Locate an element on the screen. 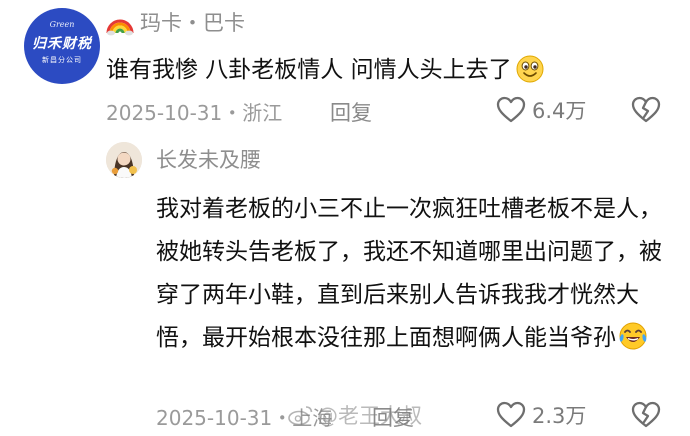 This screenshot has width=690, height=436. reply-dislike-button is located at coordinates (646, 417).